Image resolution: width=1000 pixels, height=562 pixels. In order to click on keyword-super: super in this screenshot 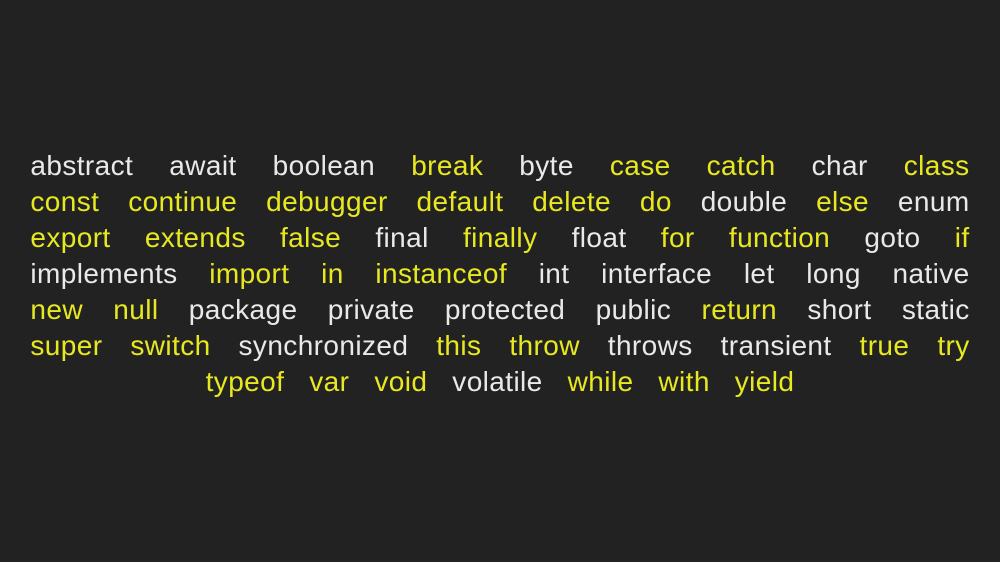, I will do `click(66, 345)`.